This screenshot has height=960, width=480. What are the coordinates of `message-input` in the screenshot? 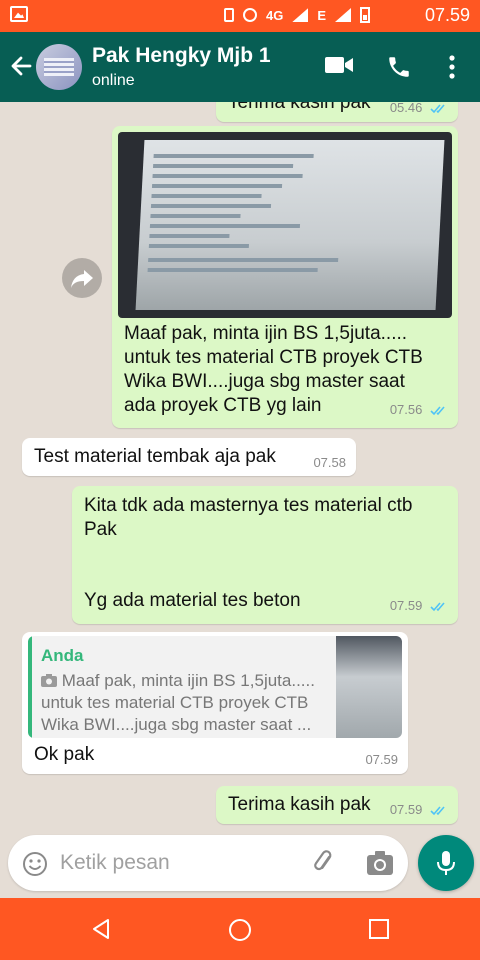 It's located at (175, 863).